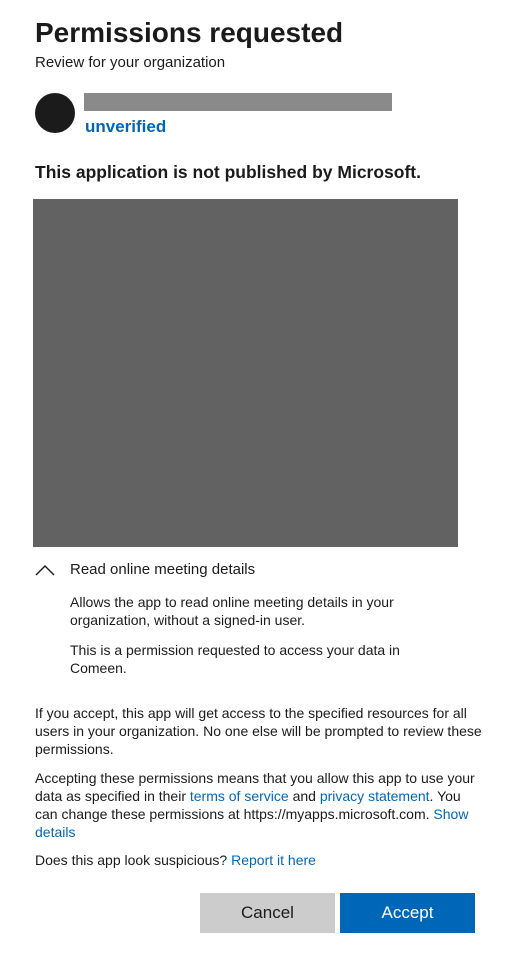 The image size is (518, 962). Describe the element at coordinates (45, 570) in the screenshot. I see `chevron-up-icon` at that location.